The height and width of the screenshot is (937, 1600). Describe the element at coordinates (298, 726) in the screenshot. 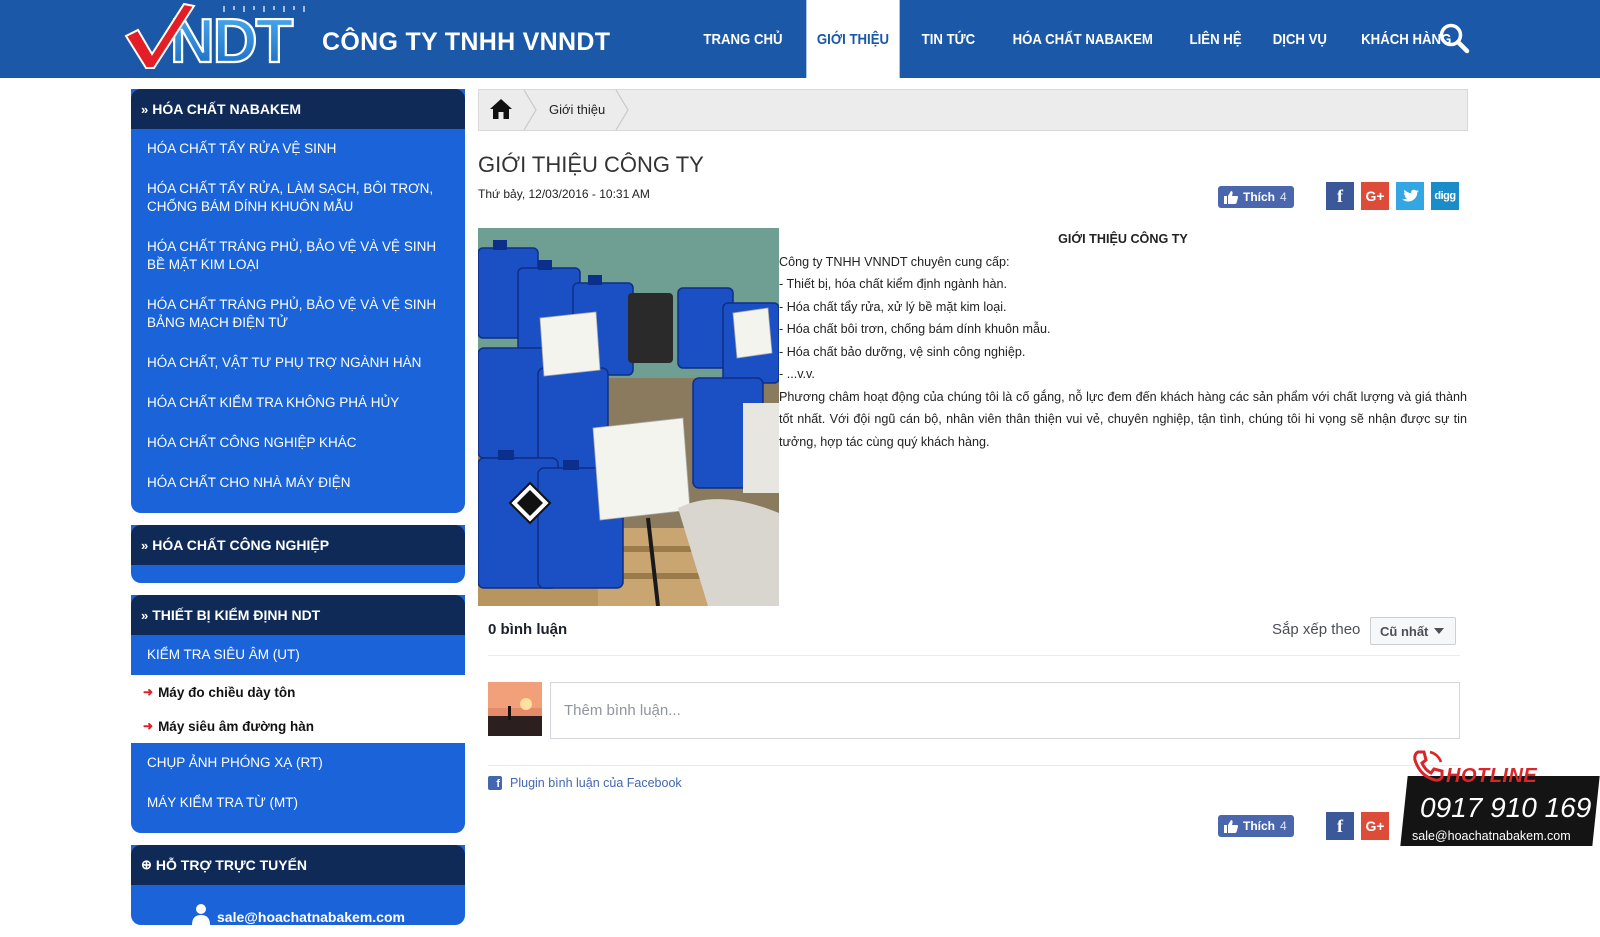

I see `sidebar-subitem-weld-flaw-detector: ➜ Máy siêu âm đường hàn` at that location.